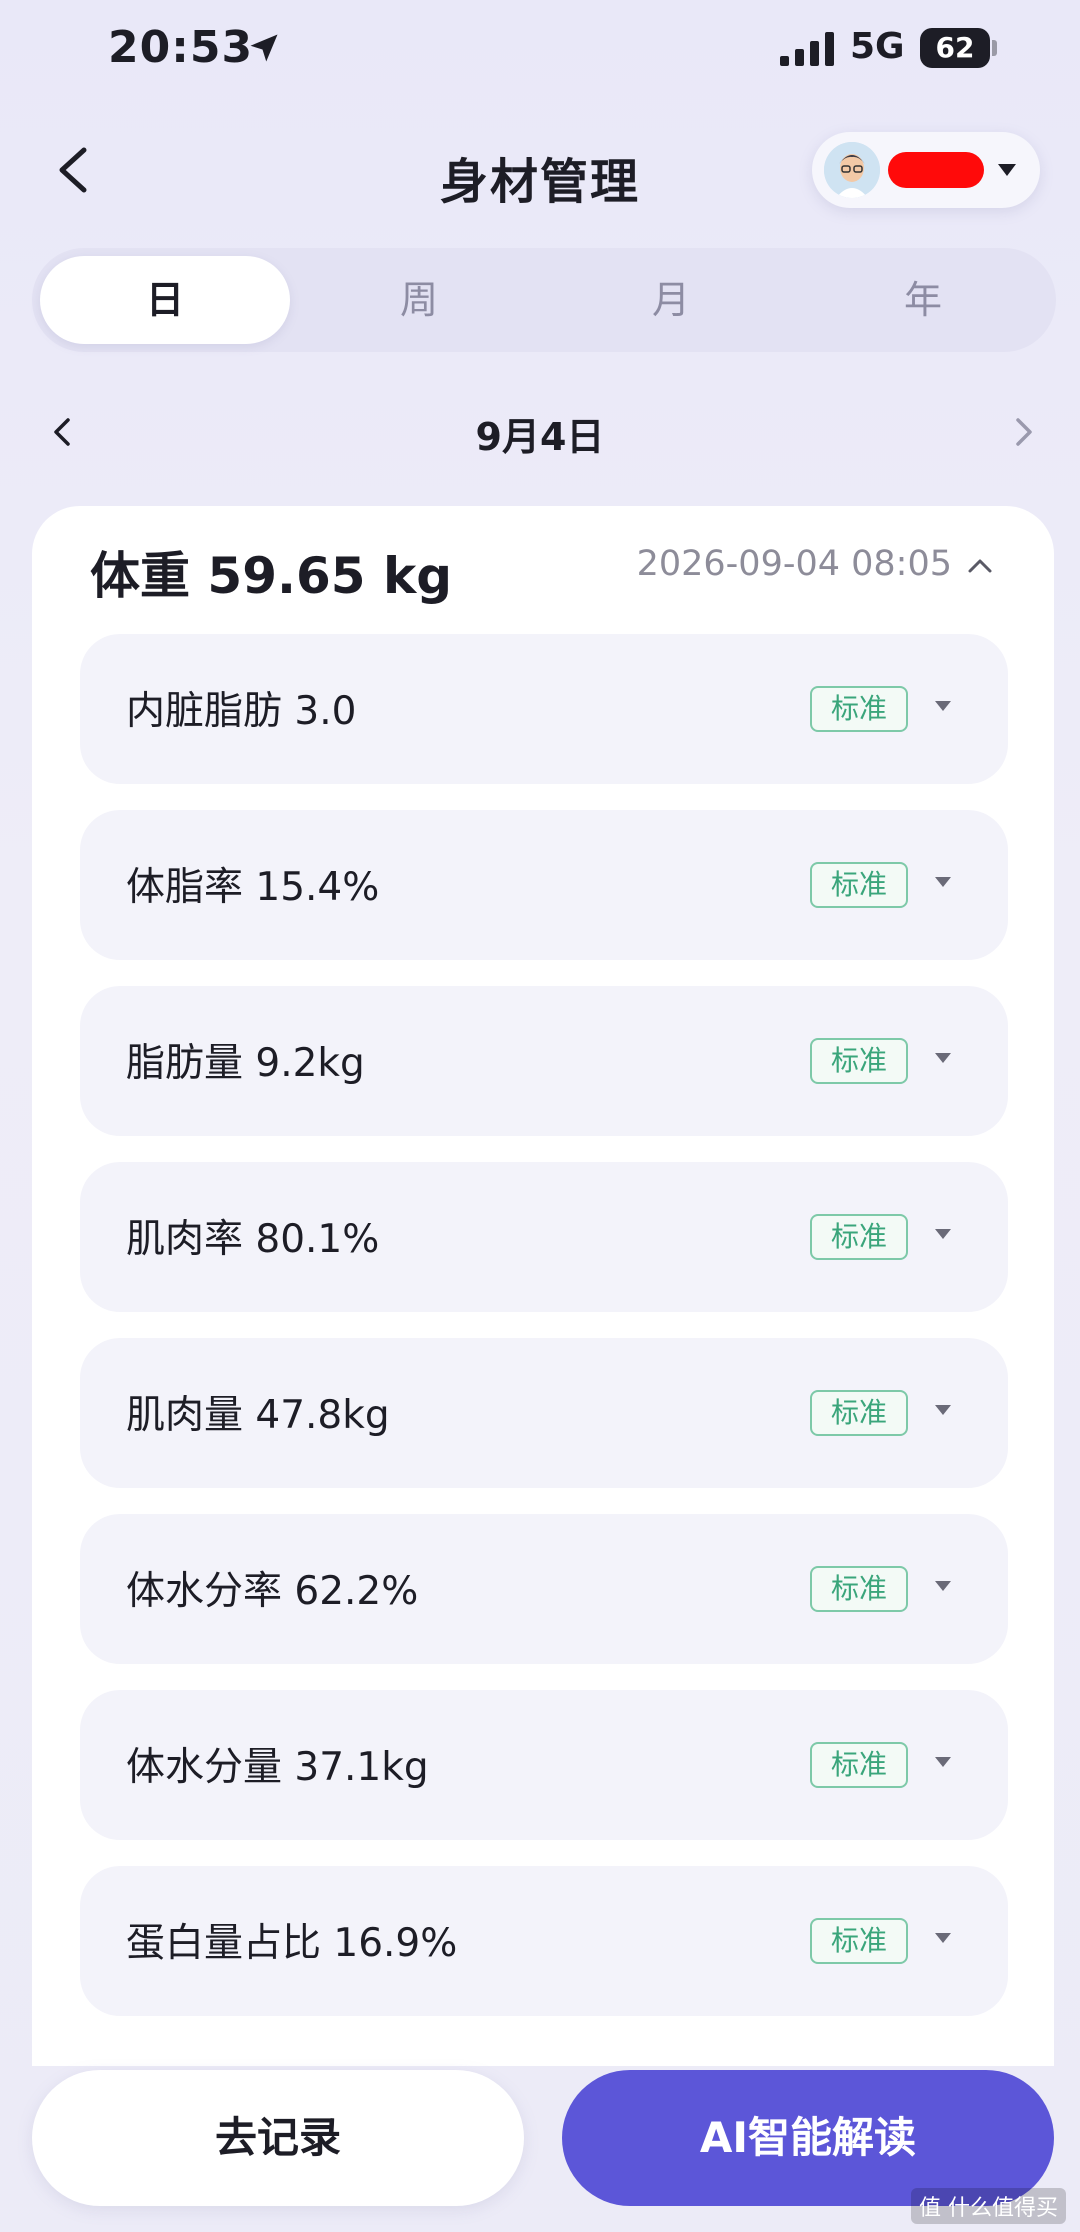 The width and height of the screenshot is (1080, 2232). I want to click on metric-text: 脂肪量 9.2kg, so click(245, 1063).